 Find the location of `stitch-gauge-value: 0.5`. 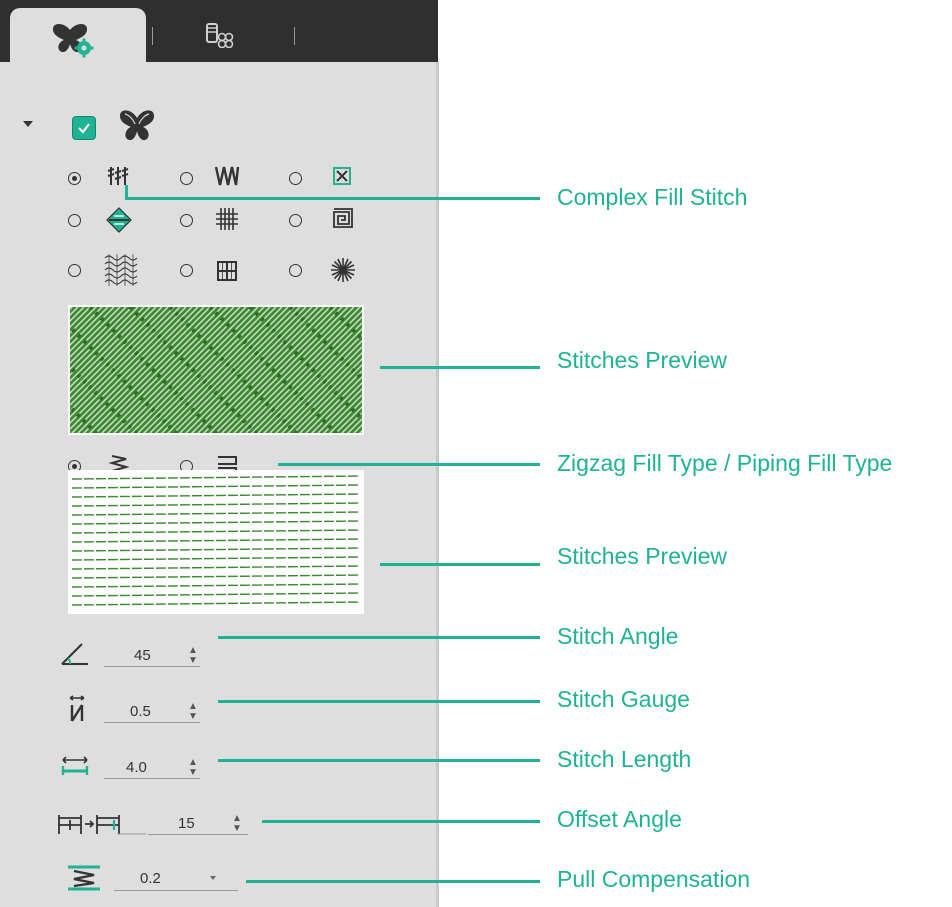

stitch-gauge-value: 0.5 is located at coordinates (140, 711).